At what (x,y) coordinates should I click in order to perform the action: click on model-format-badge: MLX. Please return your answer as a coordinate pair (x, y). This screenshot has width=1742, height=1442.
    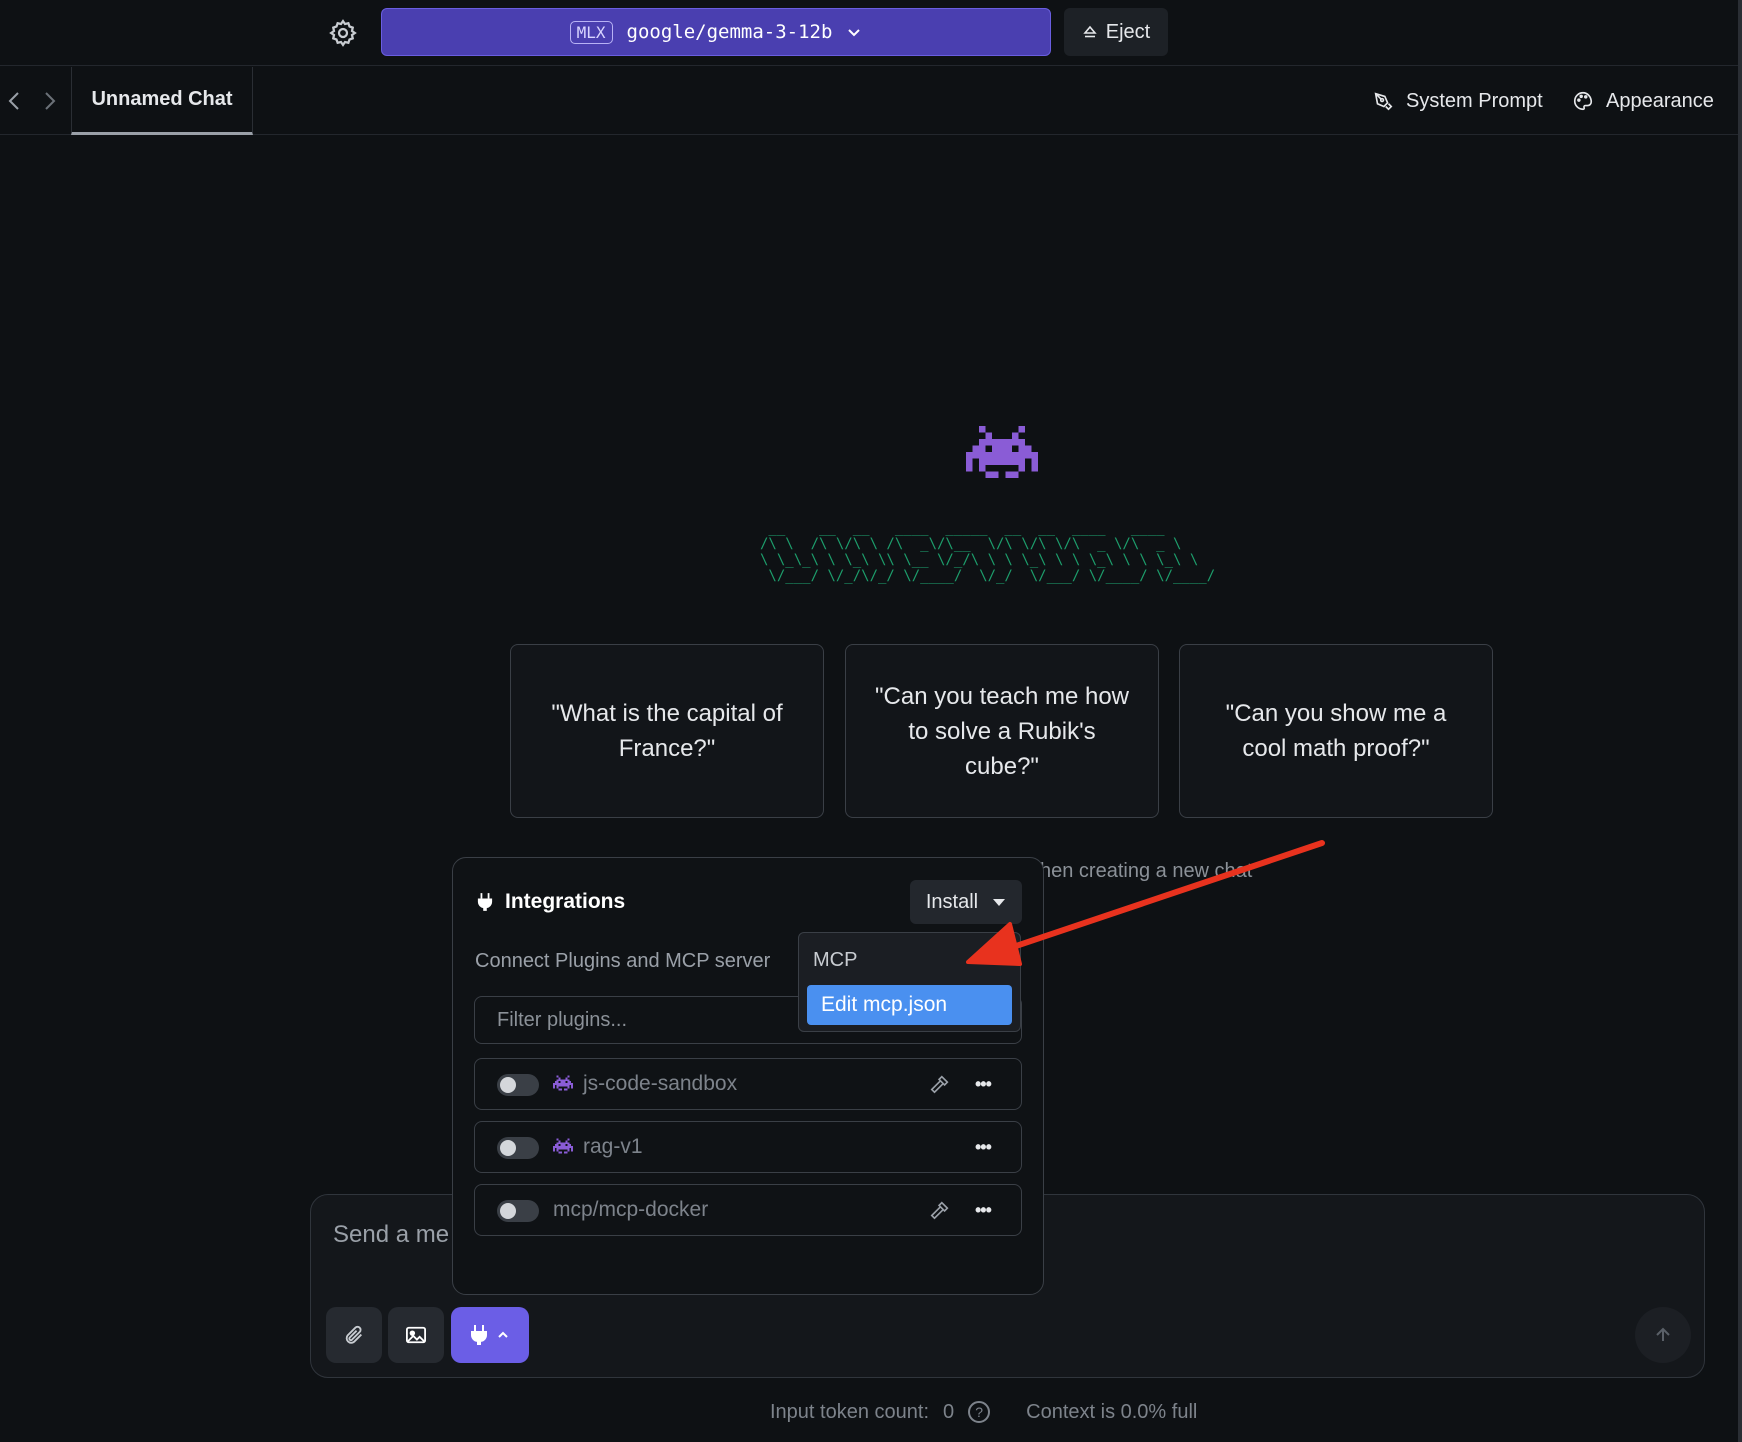
    Looking at the image, I should click on (591, 32).